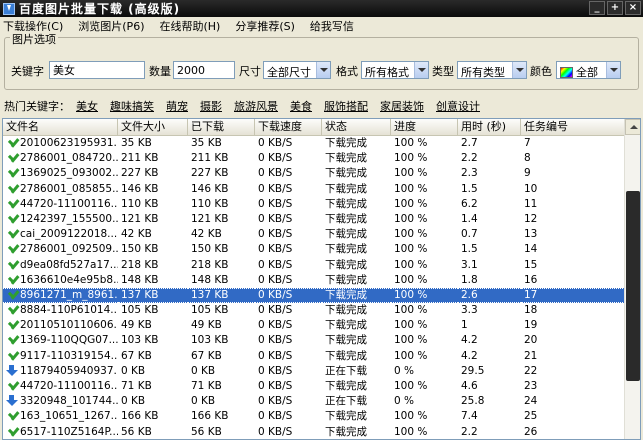 This screenshot has height=440, width=643. Describe the element at coordinates (489, 371) in the screenshot. I see `cell-time: 29.5` at that location.